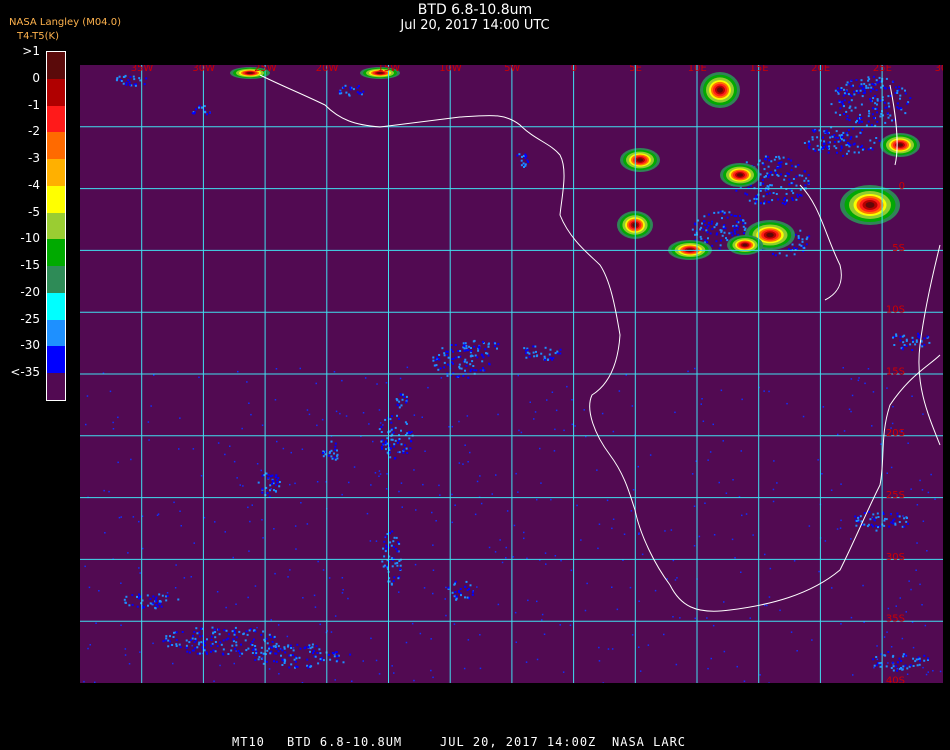 The width and height of the screenshot is (950, 750). I want to click on credit-source: NASA Langley (M04.0), so click(65, 22).